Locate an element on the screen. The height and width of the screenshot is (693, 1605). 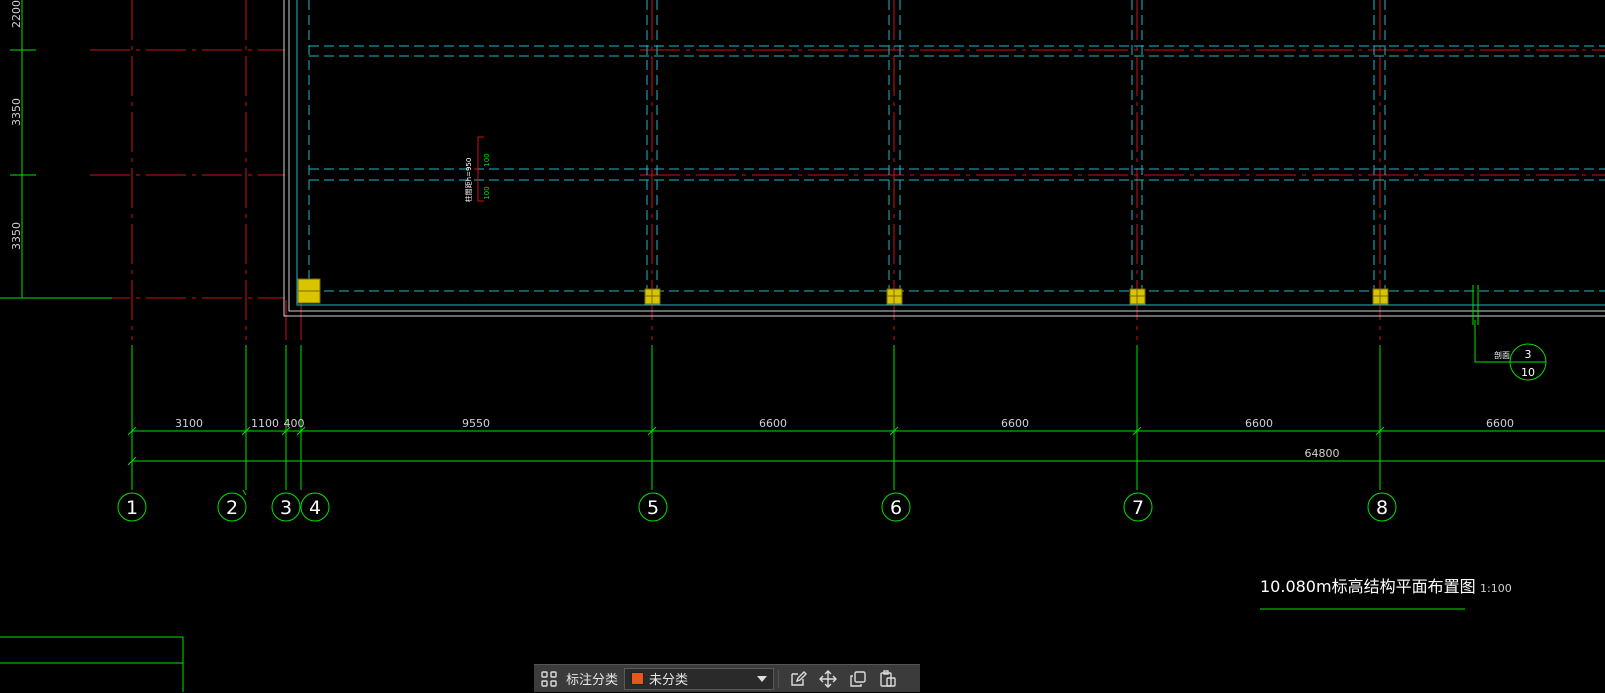
annotation-toolbar: 标注分类 未分类 is located at coordinates (727, 678).